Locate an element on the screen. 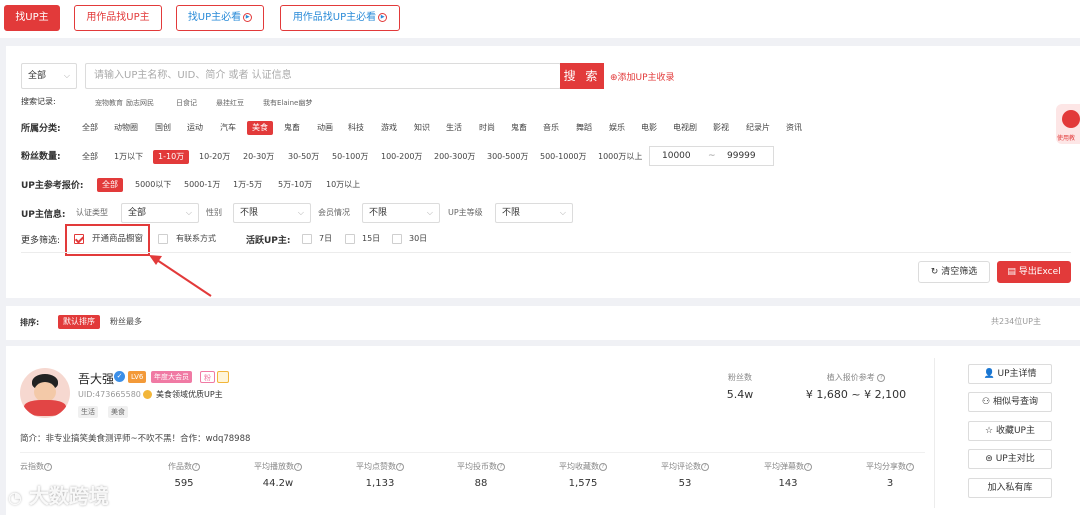  find-up-button: 找UP主 is located at coordinates (32, 18).